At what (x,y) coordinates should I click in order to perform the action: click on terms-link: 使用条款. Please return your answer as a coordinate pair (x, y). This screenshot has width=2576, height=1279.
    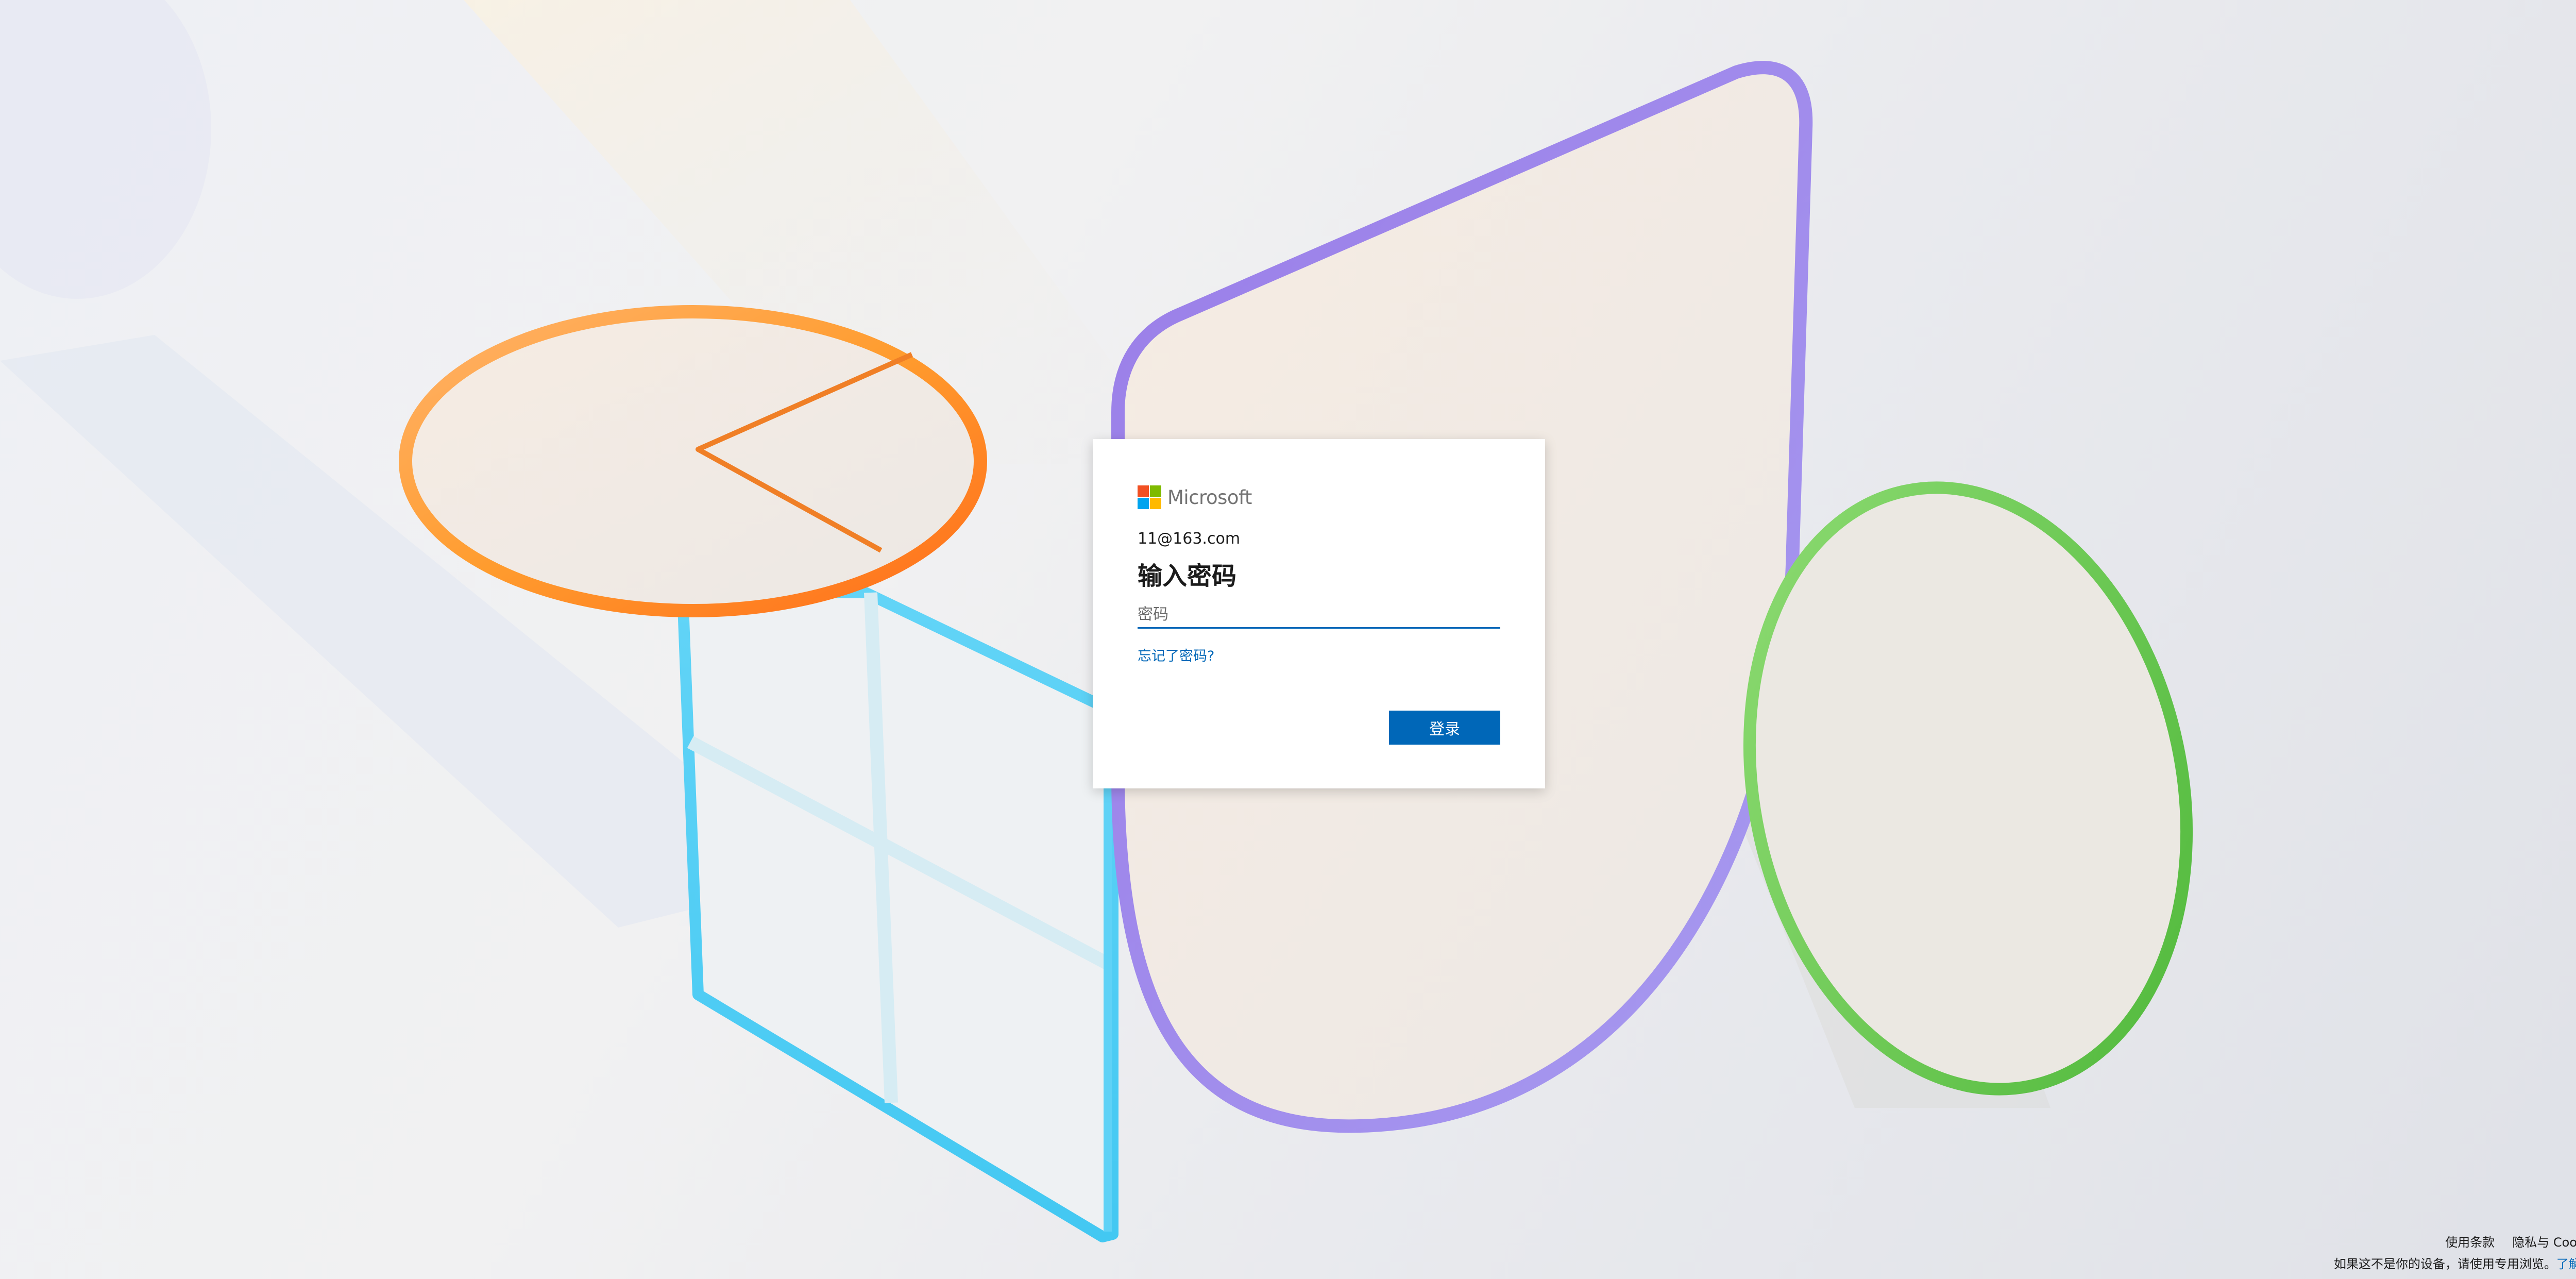
    Looking at the image, I should click on (2470, 1242).